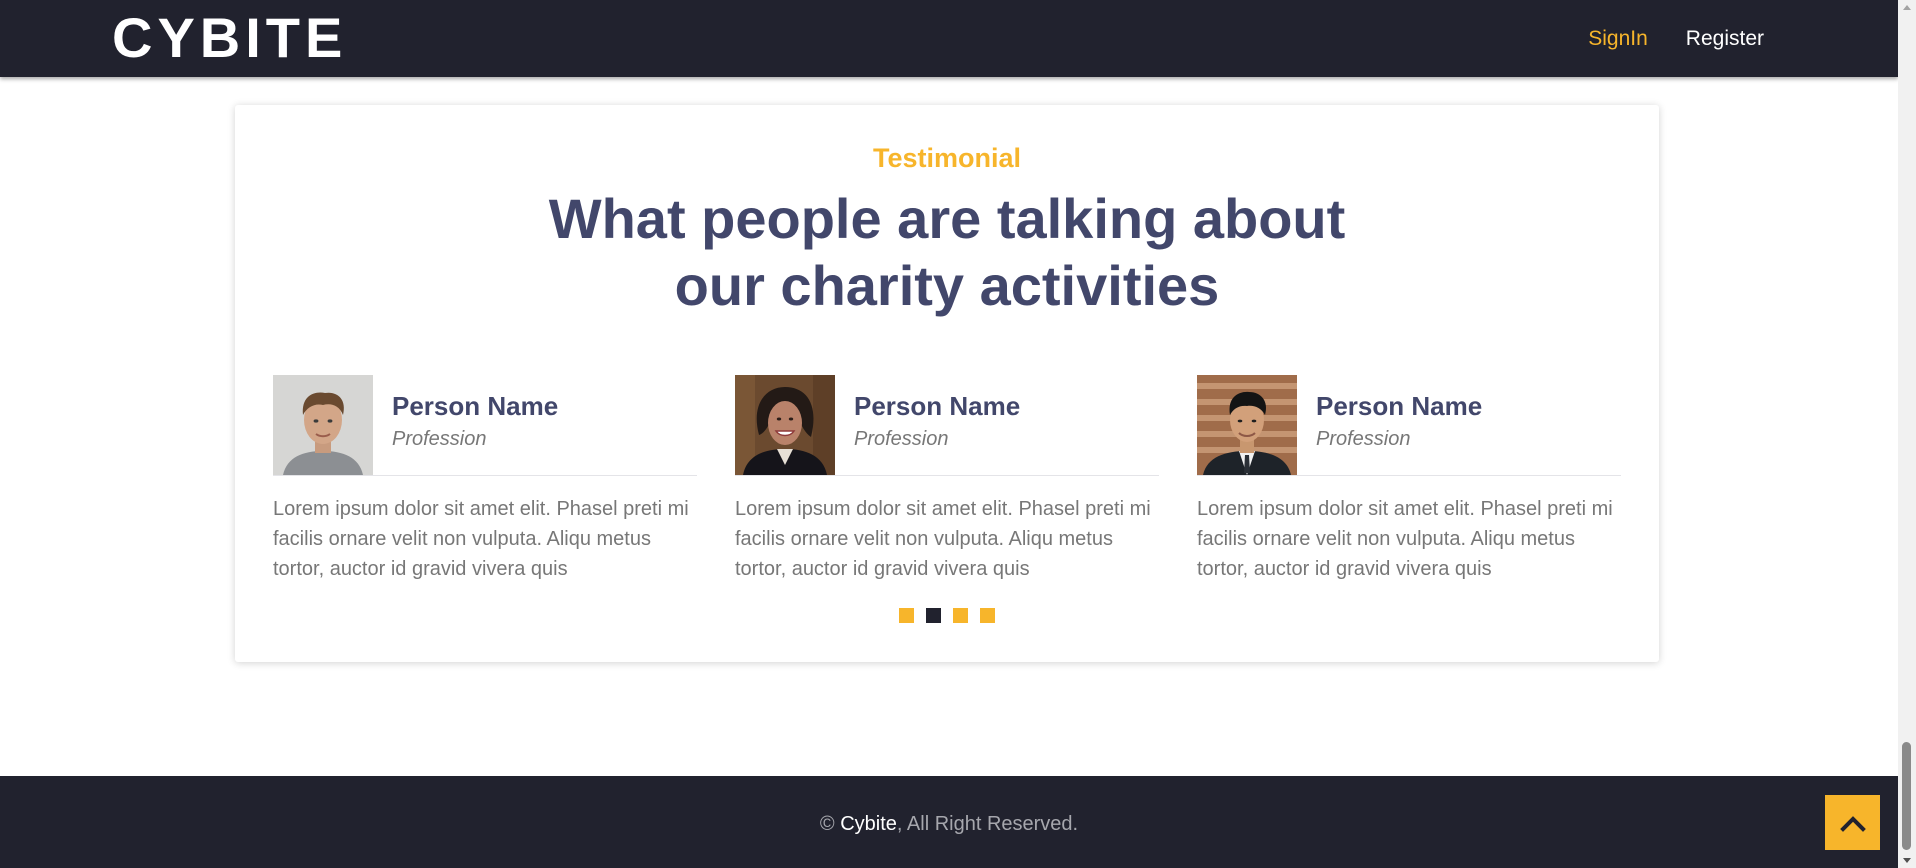  I want to click on carousel-dots, so click(947, 615).